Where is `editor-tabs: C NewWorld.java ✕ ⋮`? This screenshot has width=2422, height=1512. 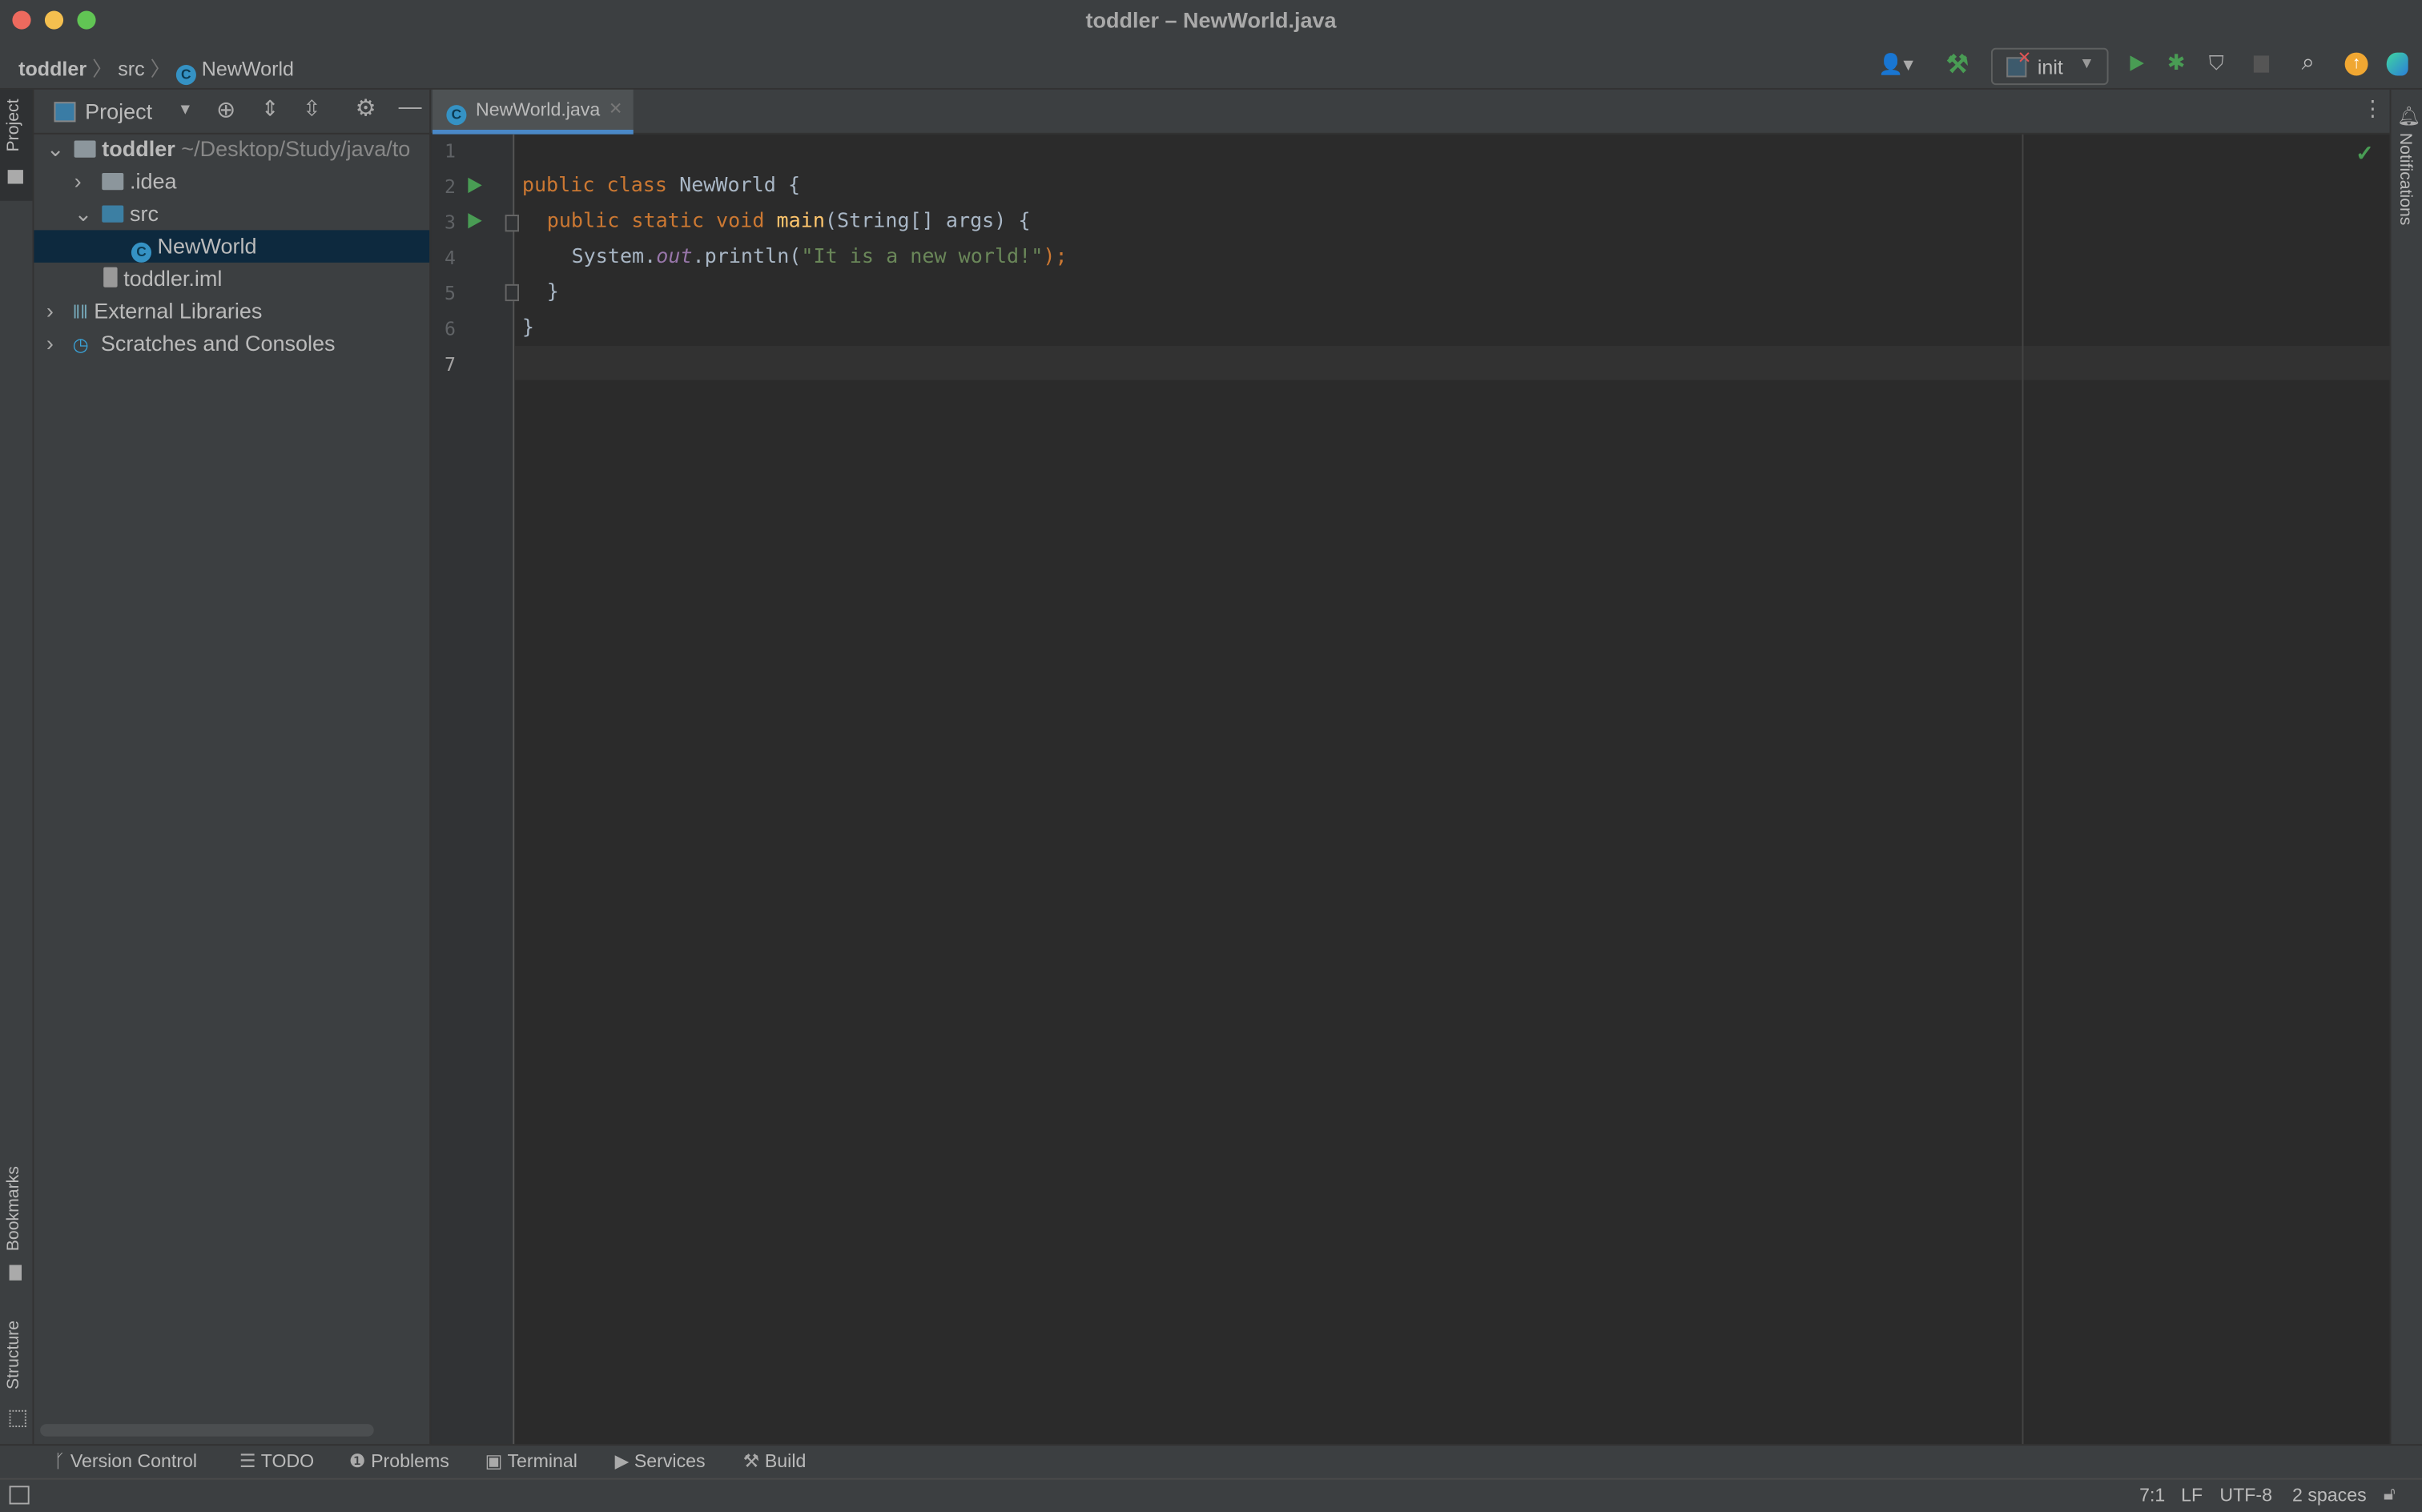
editor-tabs: C NewWorld.java ✕ ⋮ is located at coordinates (1410, 112).